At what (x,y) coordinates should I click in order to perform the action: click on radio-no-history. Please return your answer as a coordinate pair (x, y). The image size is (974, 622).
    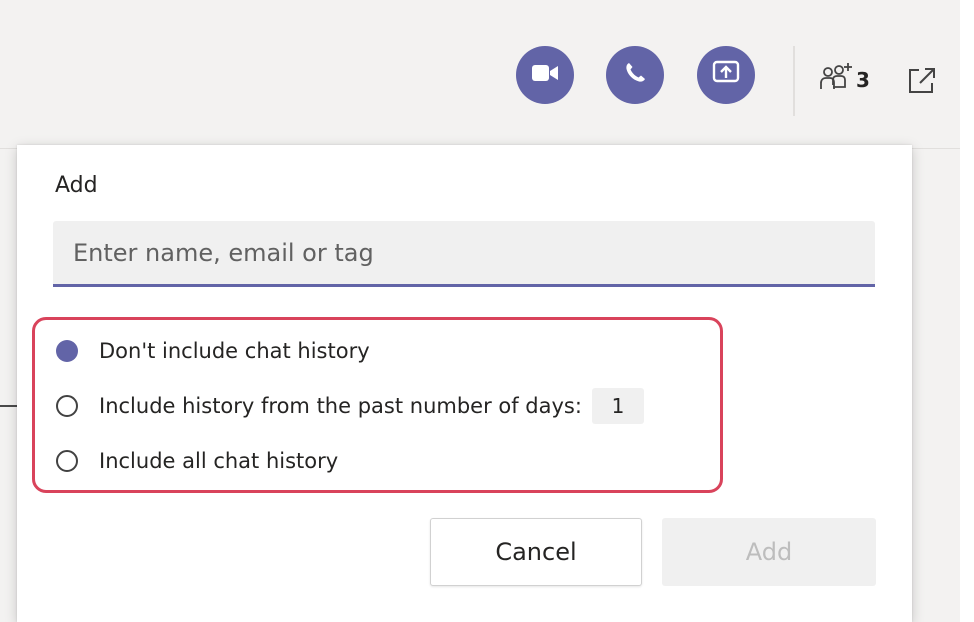
    Looking at the image, I should click on (67, 351).